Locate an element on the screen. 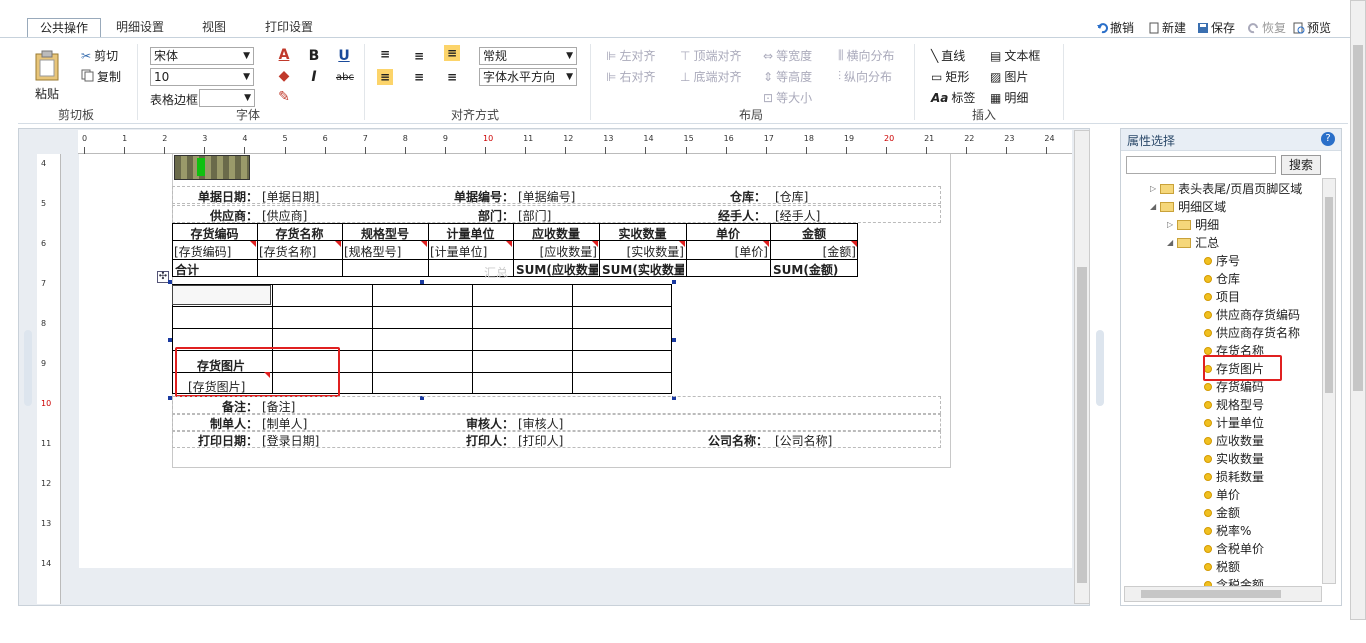 This screenshot has width=1366, height=643. table-field: [应收数量] is located at coordinates (556, 251).